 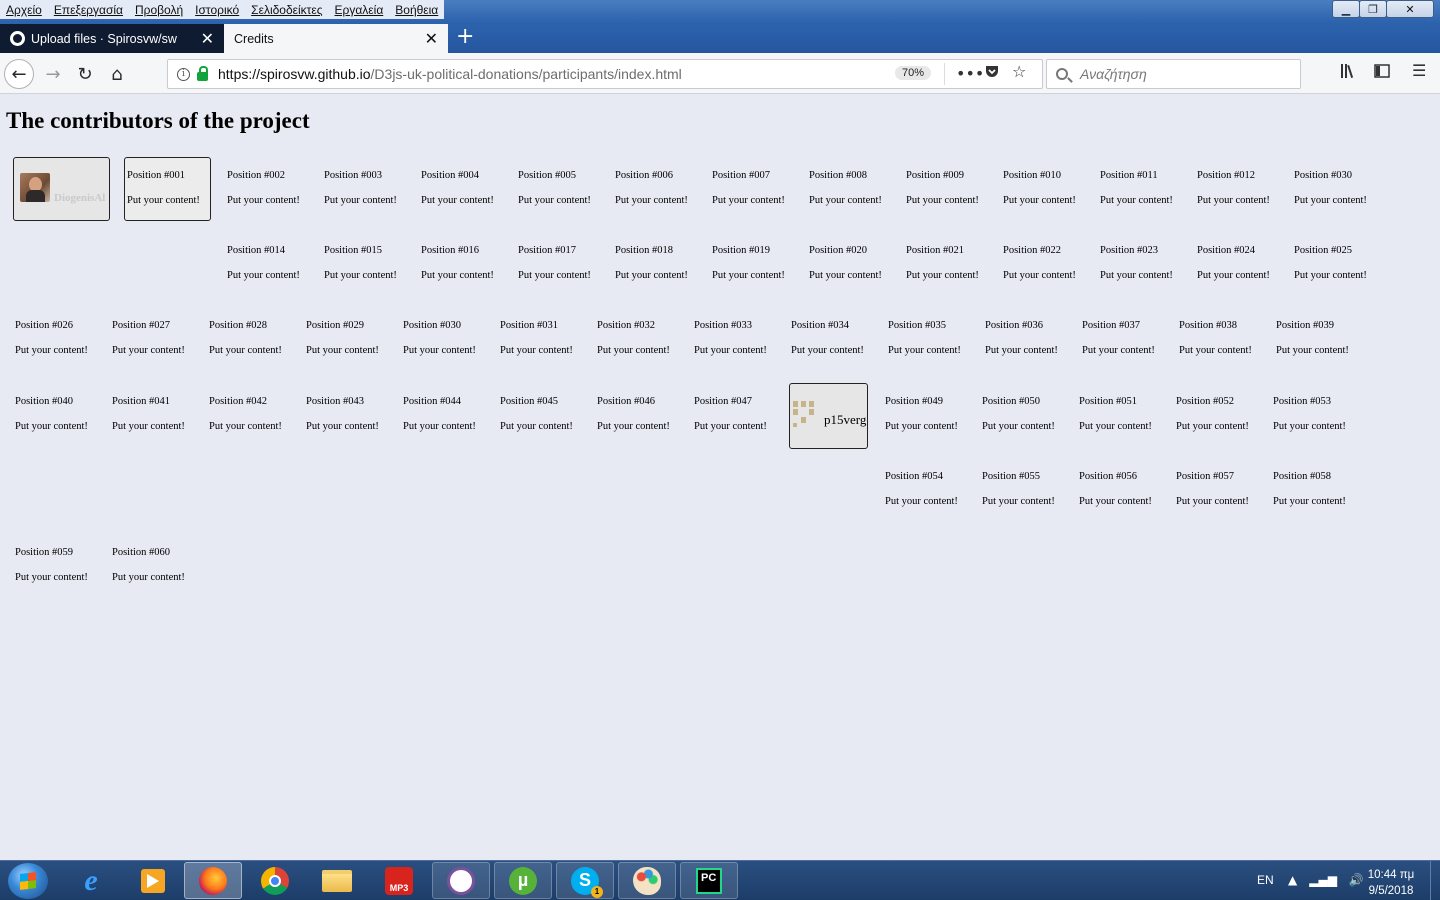 What do you see at coordinates (217, 9) in the screenshot?
I see `menu-history: Ιστορικό` at bounding box center [217, 9].